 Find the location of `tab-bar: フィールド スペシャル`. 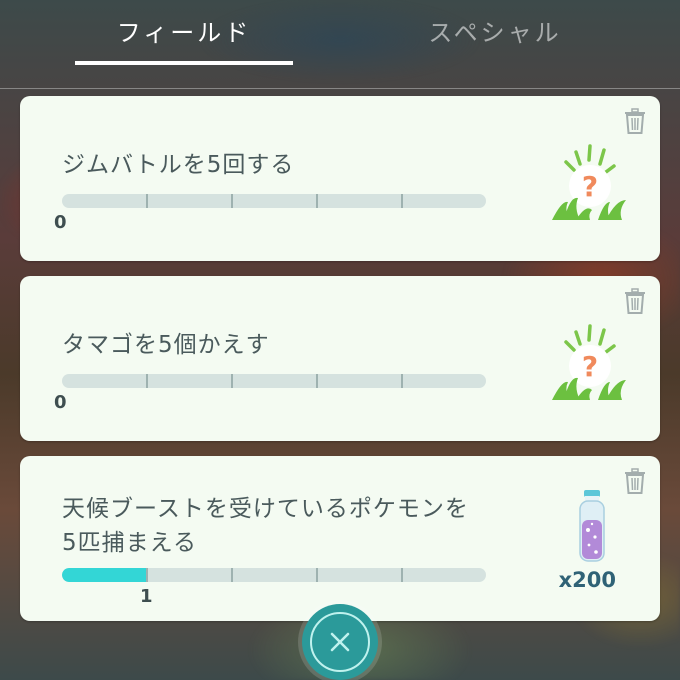

tab-bar: フィールド スペシャル is located at coordinates (340, 40).